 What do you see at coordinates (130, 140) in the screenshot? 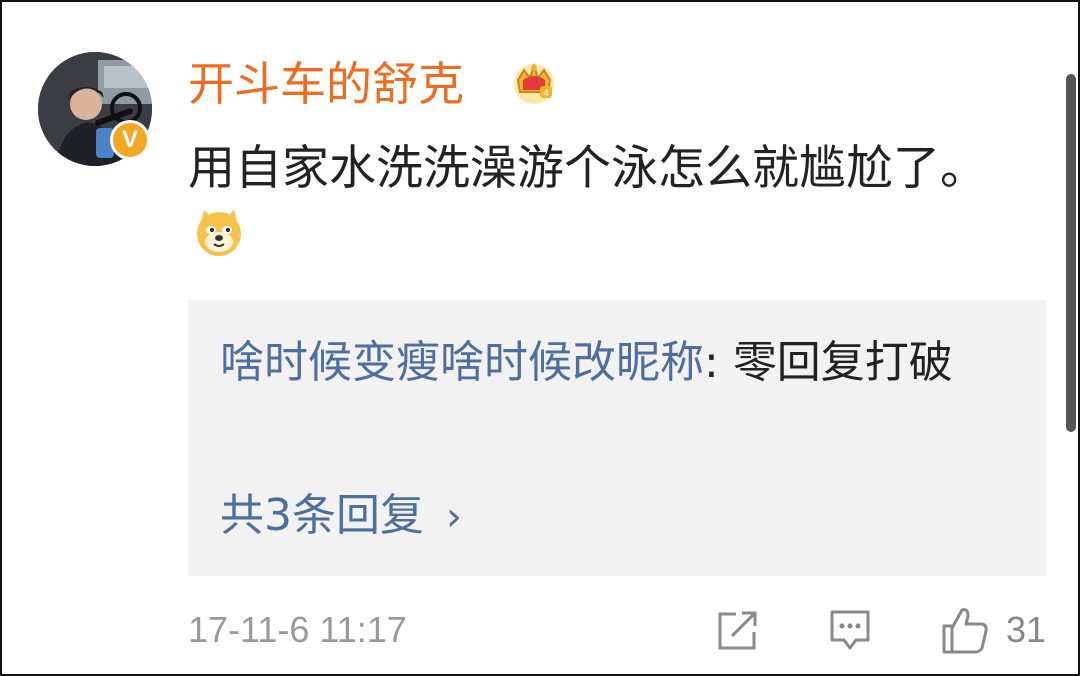
I see `verified-badge: V` at bounding box center [130, 140].